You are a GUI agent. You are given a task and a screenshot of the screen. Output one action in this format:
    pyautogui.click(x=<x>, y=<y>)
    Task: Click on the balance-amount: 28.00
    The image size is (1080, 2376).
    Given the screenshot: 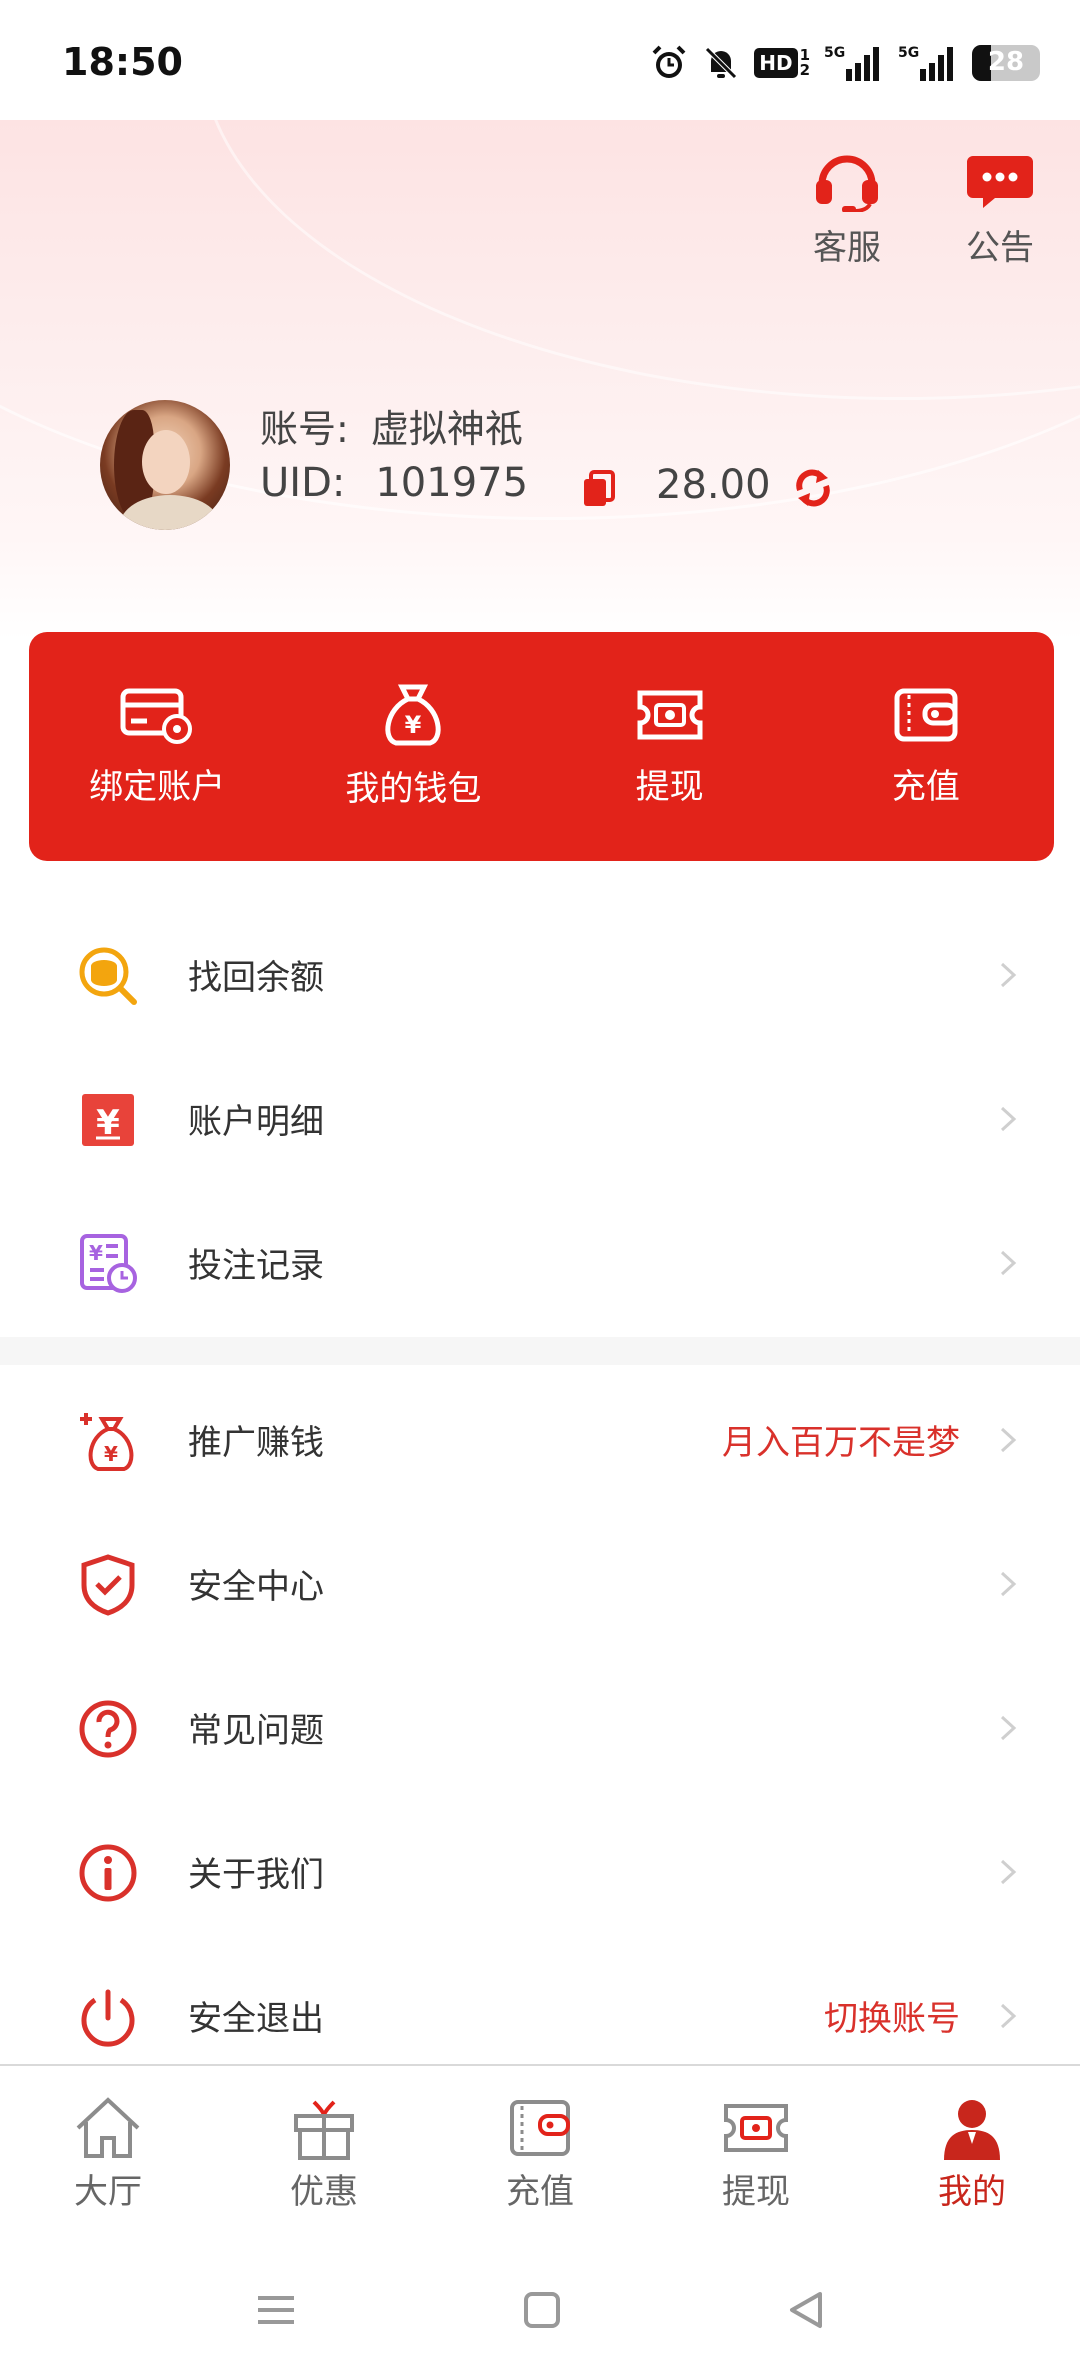 What is the action you would take?
    pyautogui.click(x=713, y=485)
    